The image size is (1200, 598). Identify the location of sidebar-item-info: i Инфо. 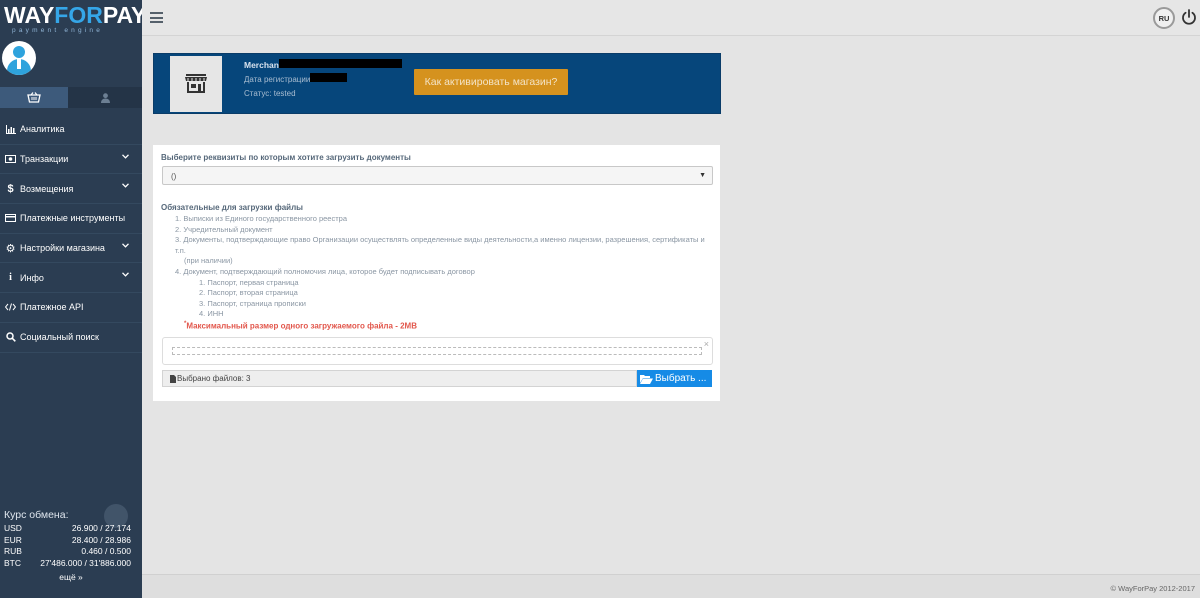
(71, 278).